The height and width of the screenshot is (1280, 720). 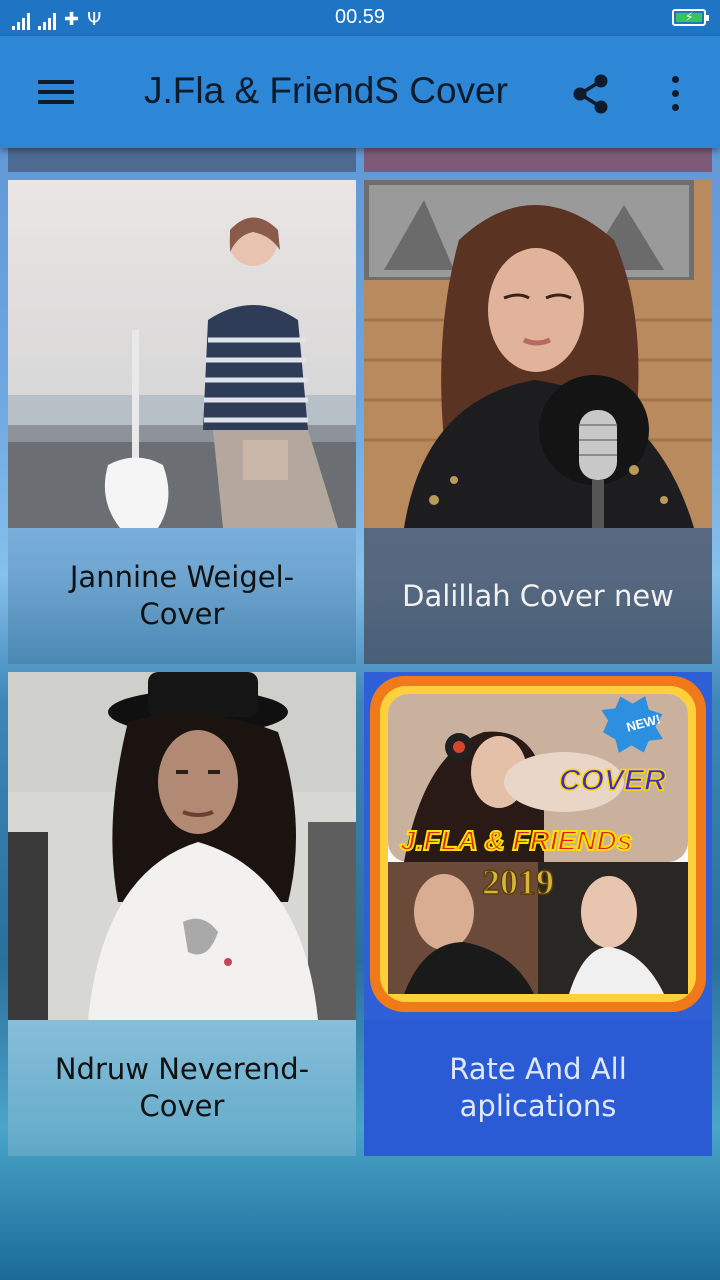 I want to click on dalillah-thumbnail, so click(x=538, y=354).